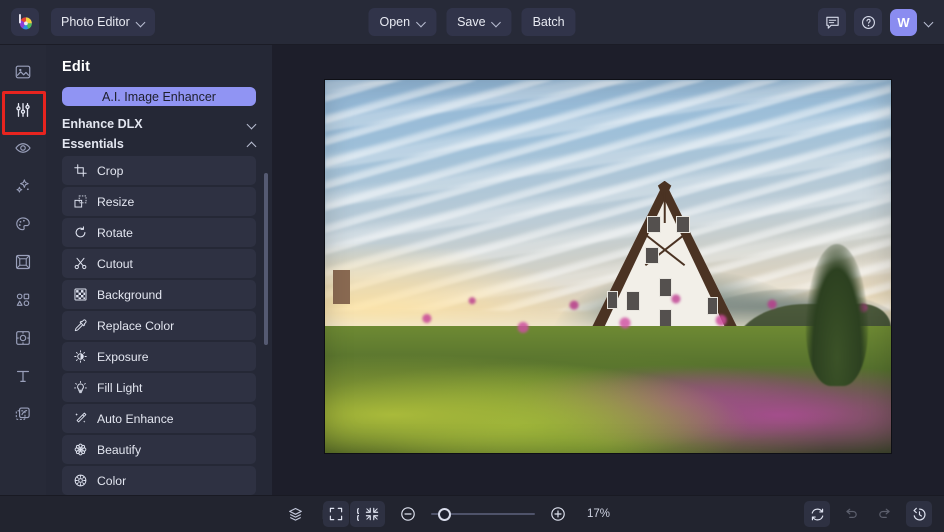 This screenshot has height=532, width=944. I want to click on batch-button: Batch, so click(548, 22).